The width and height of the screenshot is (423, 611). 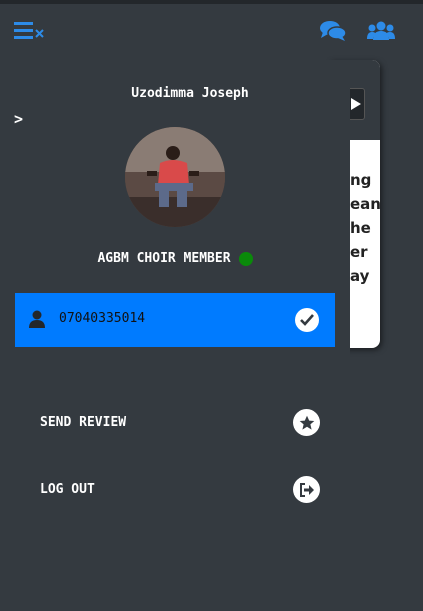 What do you see at coordinates (365, 204) in the screenshot?
I see `card-text-line: ean` at bounding box center [365, 204].